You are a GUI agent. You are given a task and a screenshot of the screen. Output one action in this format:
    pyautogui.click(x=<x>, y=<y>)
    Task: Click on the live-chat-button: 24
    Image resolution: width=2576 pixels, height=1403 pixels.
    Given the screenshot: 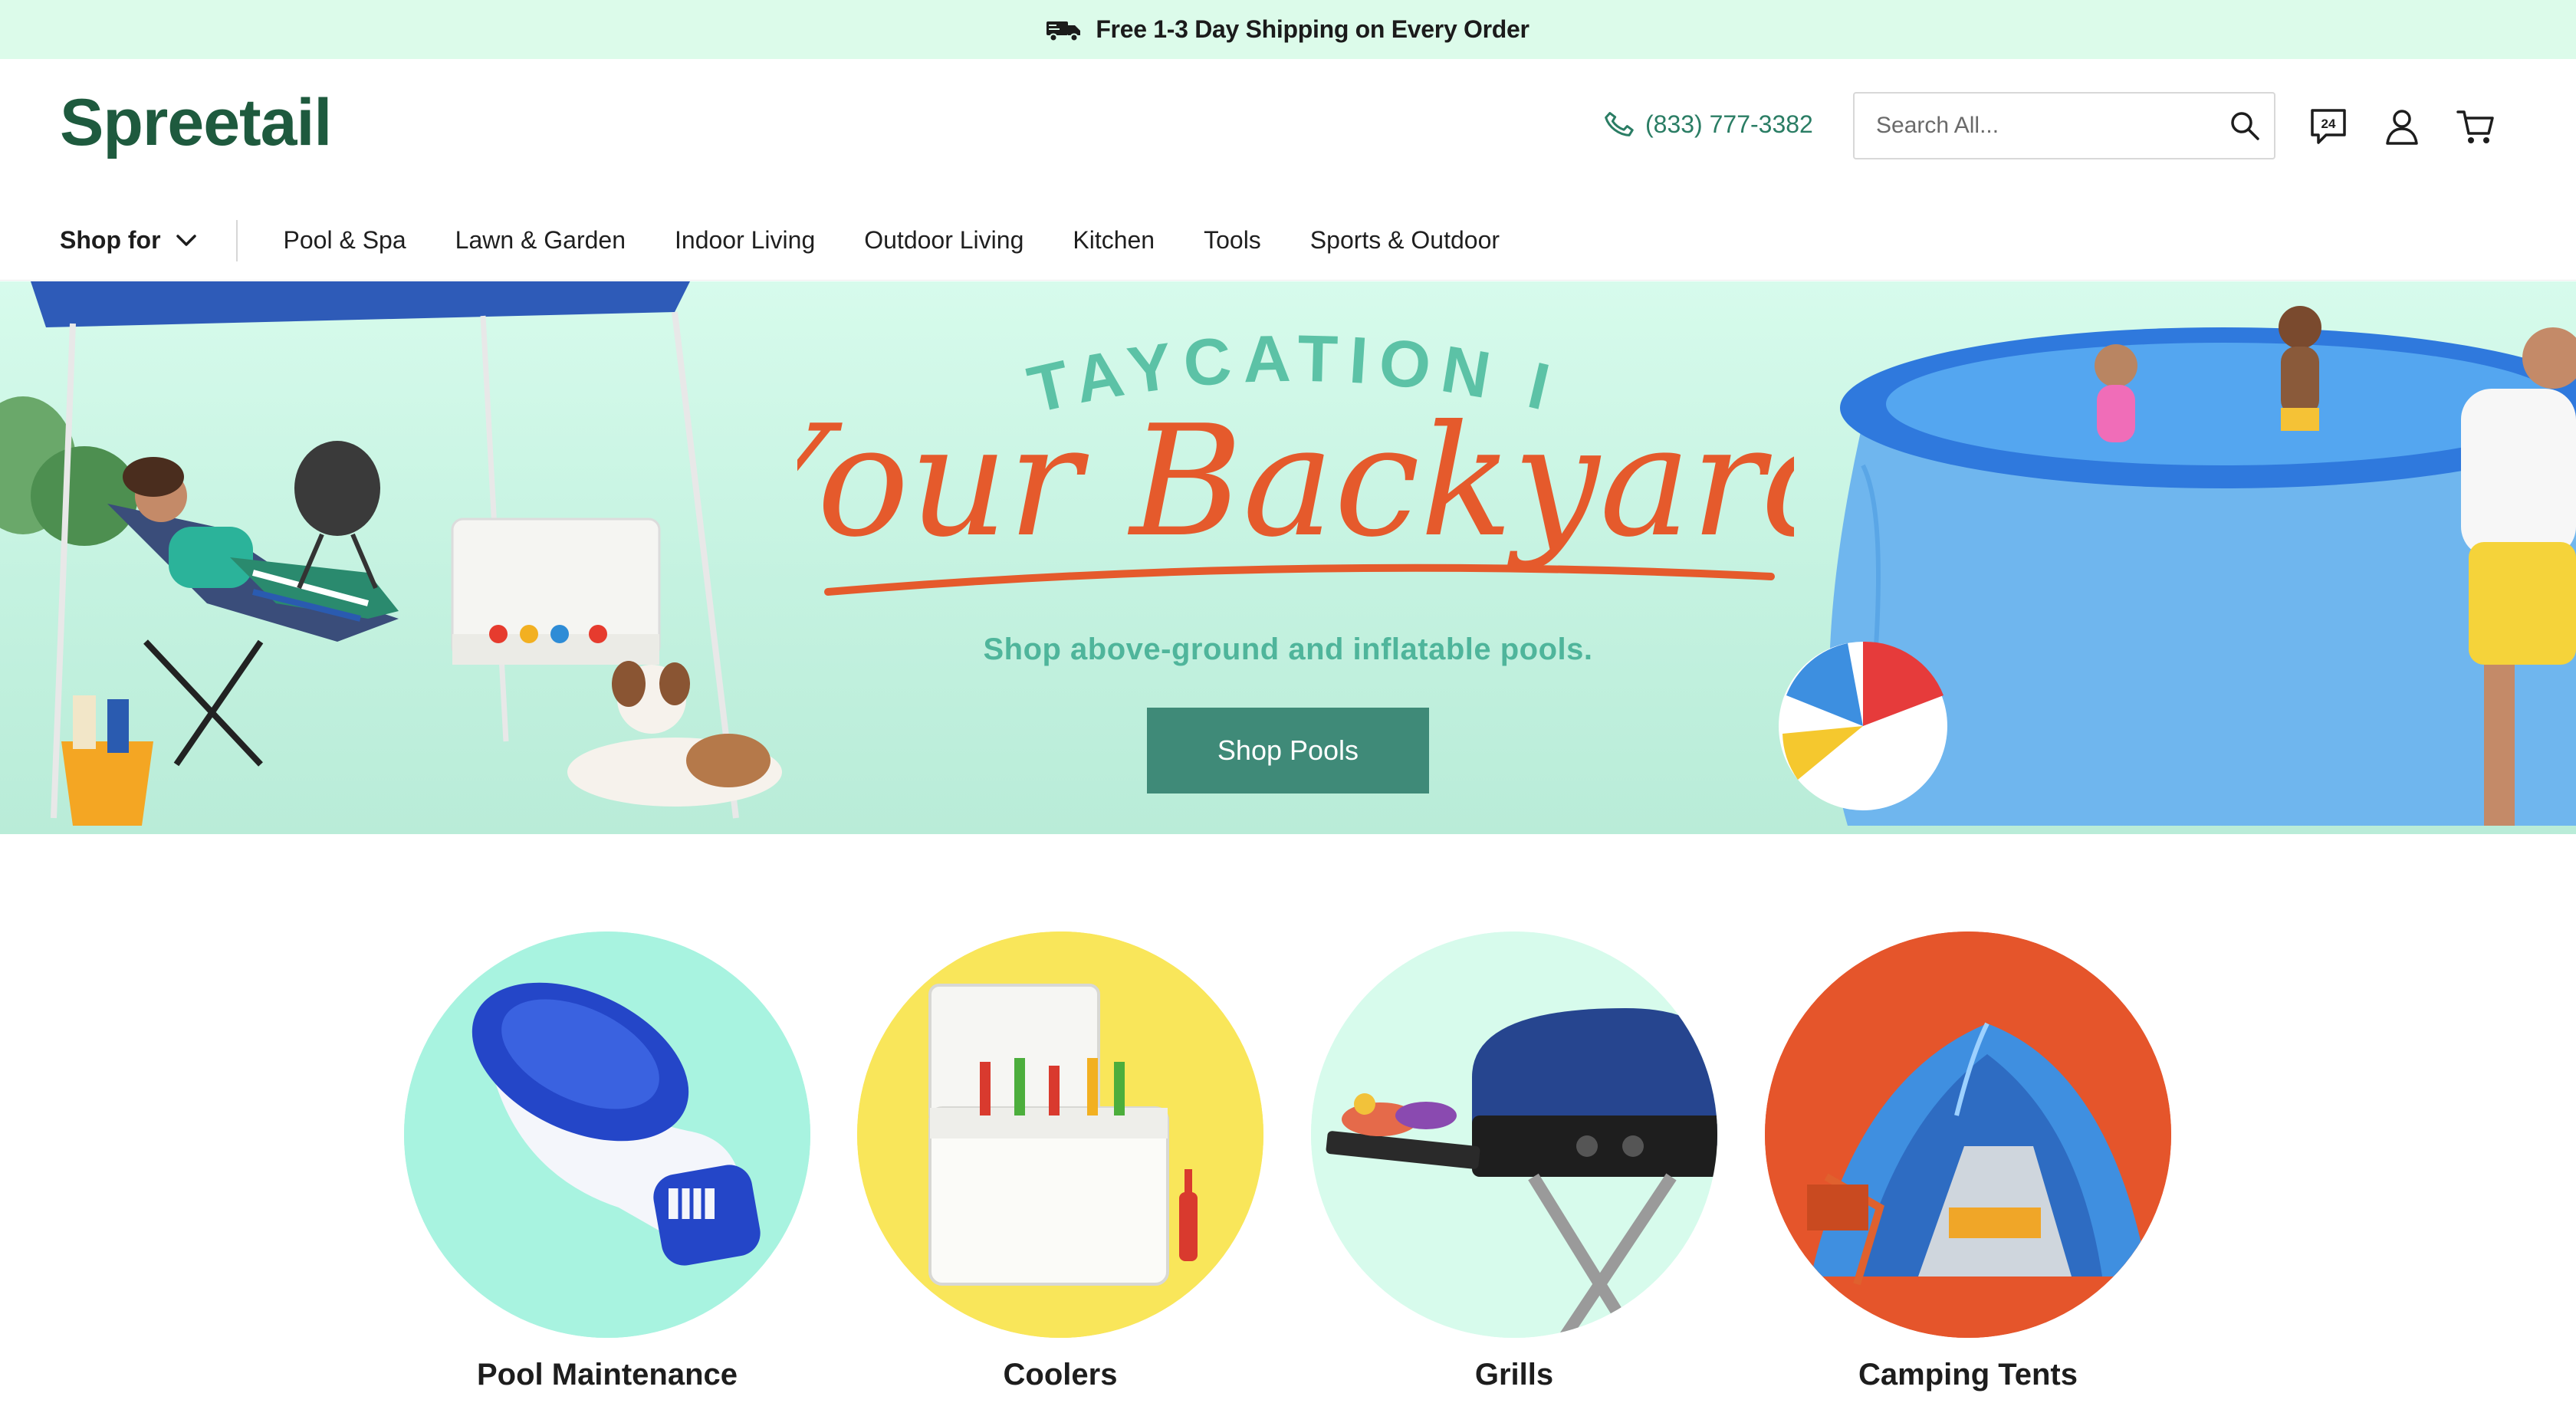 What is the action you would take?
    pyautogui.click(x=2329, y=127)
    